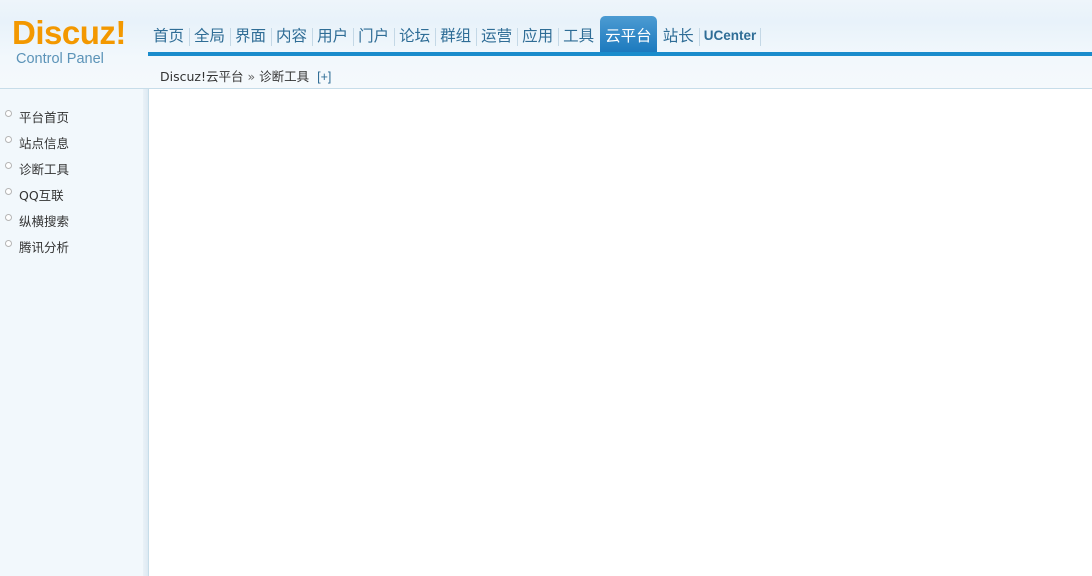 Image resolution: width=1092 pixels, height=576 pixels. Describe the element at coordinates (537, 35) in the screenshot. I see `nav-item-apps: 应用` at that location.